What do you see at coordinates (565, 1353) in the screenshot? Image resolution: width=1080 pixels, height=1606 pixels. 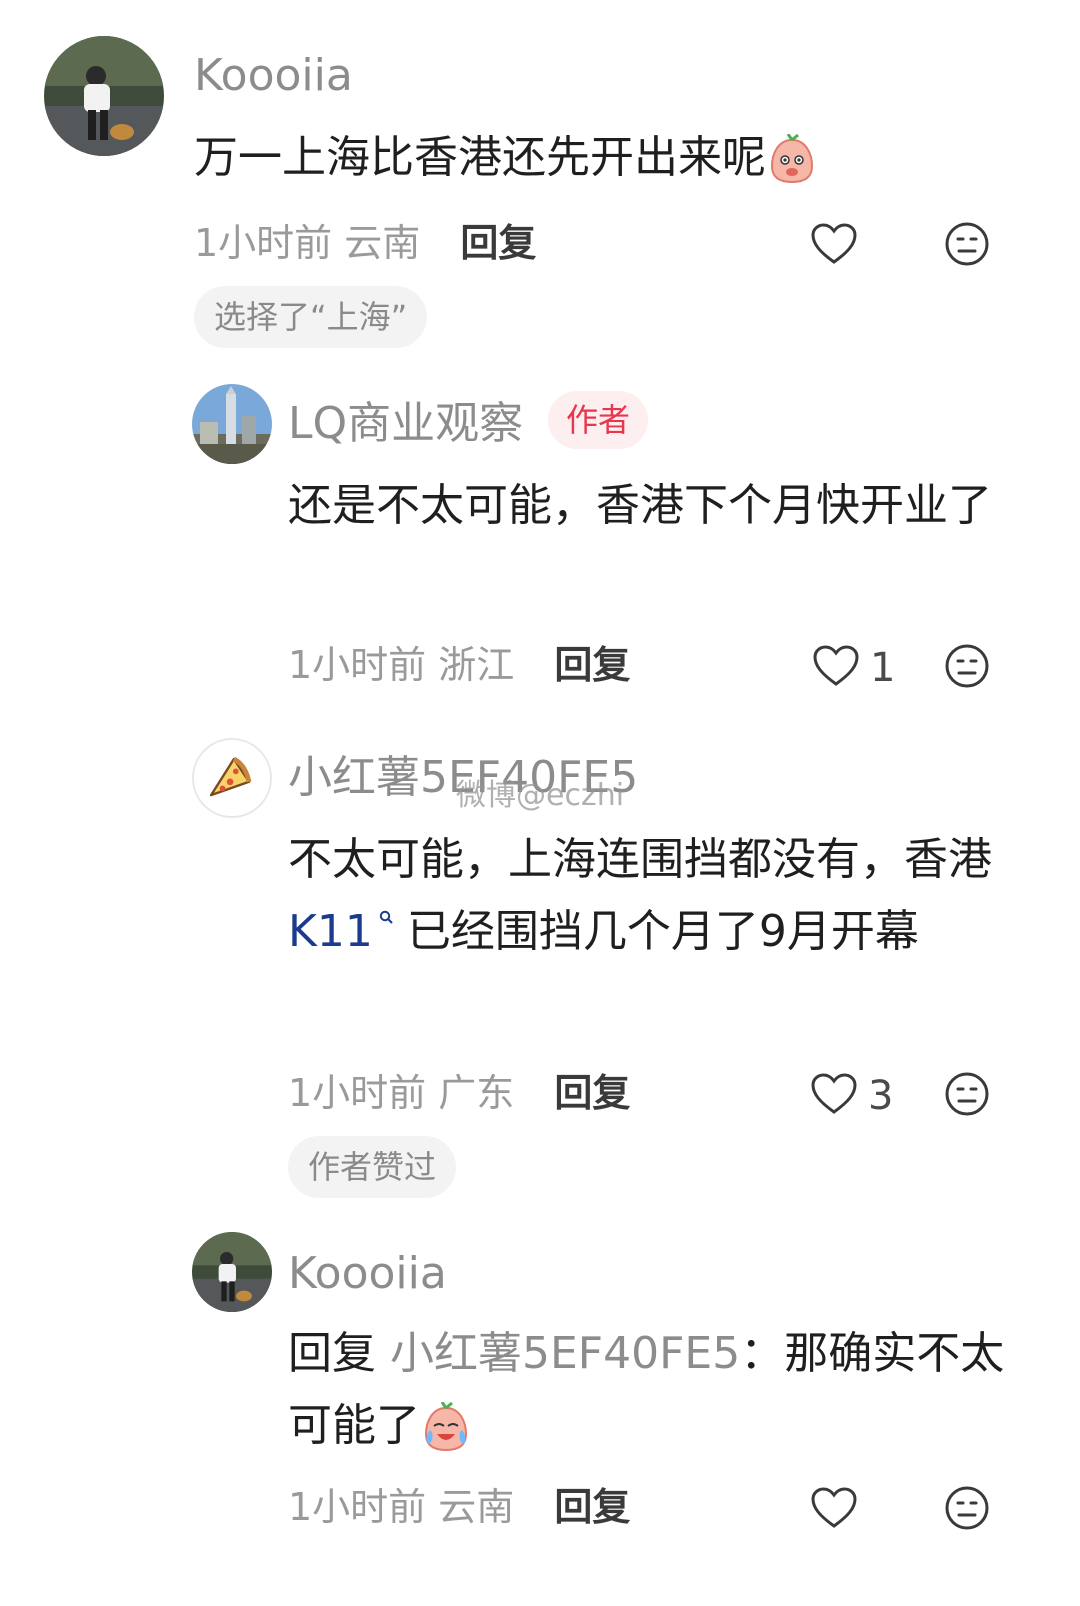 I see `mention-link: 小红薯5EF40FE5` at bounding box center [565, 1353].